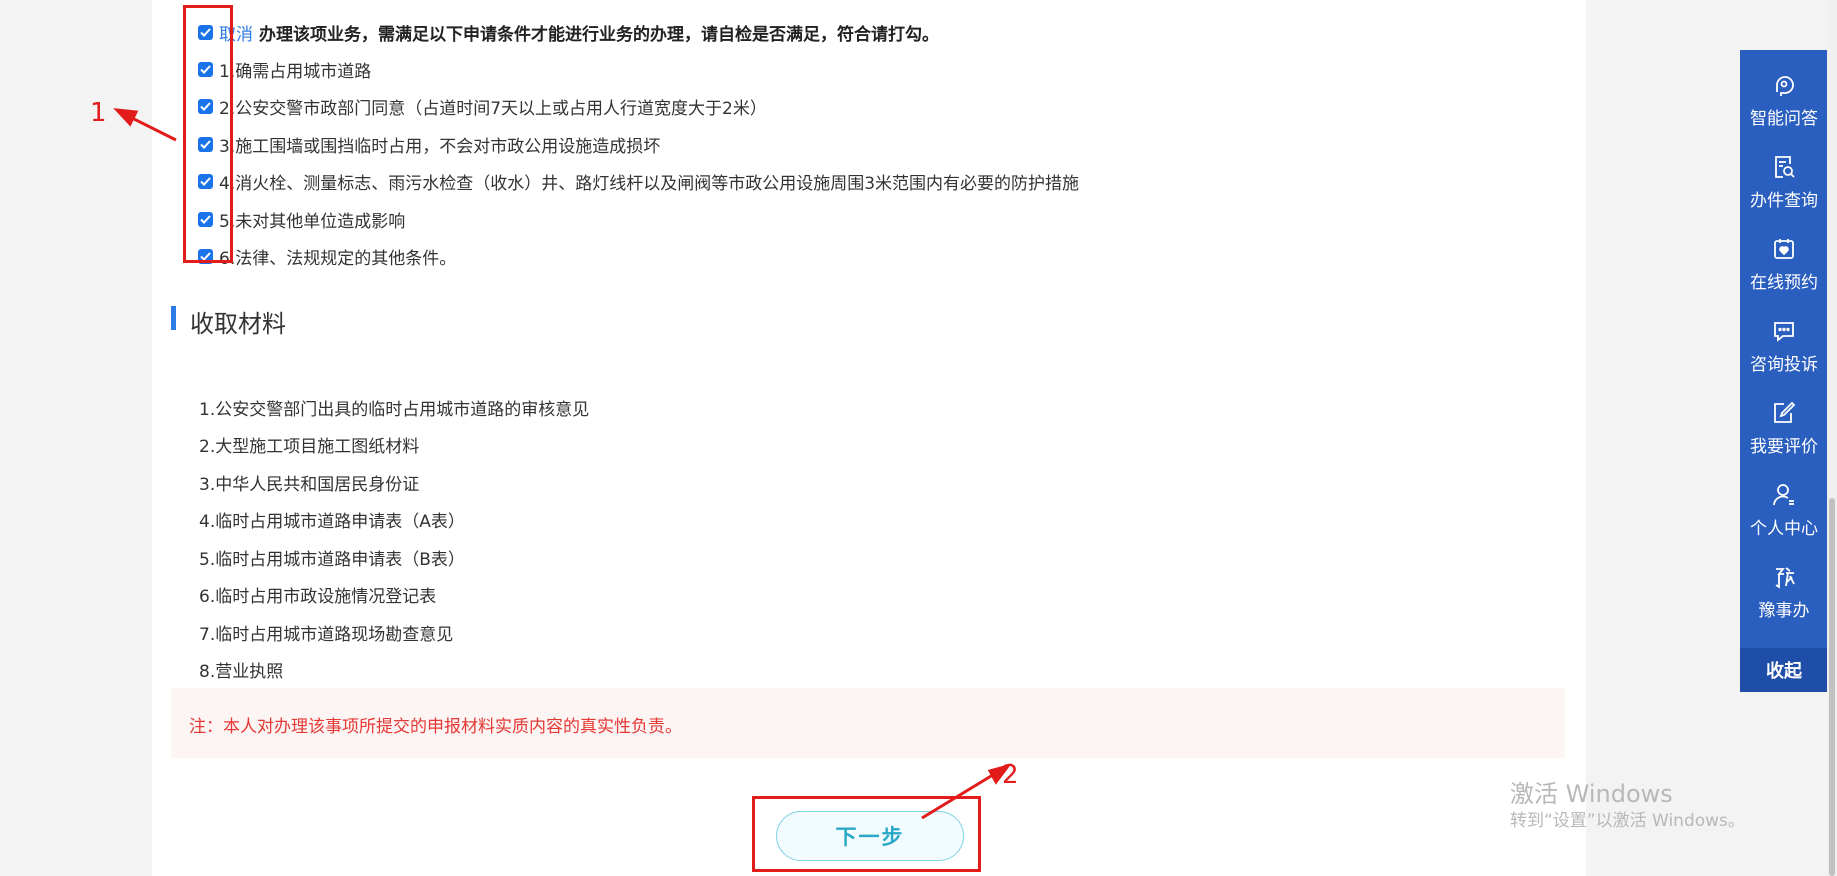  Describe the element at coordinates (309, 447) in the screenshot. I see `material-item: 2.大型施工项目施工图纸材料` at that location.